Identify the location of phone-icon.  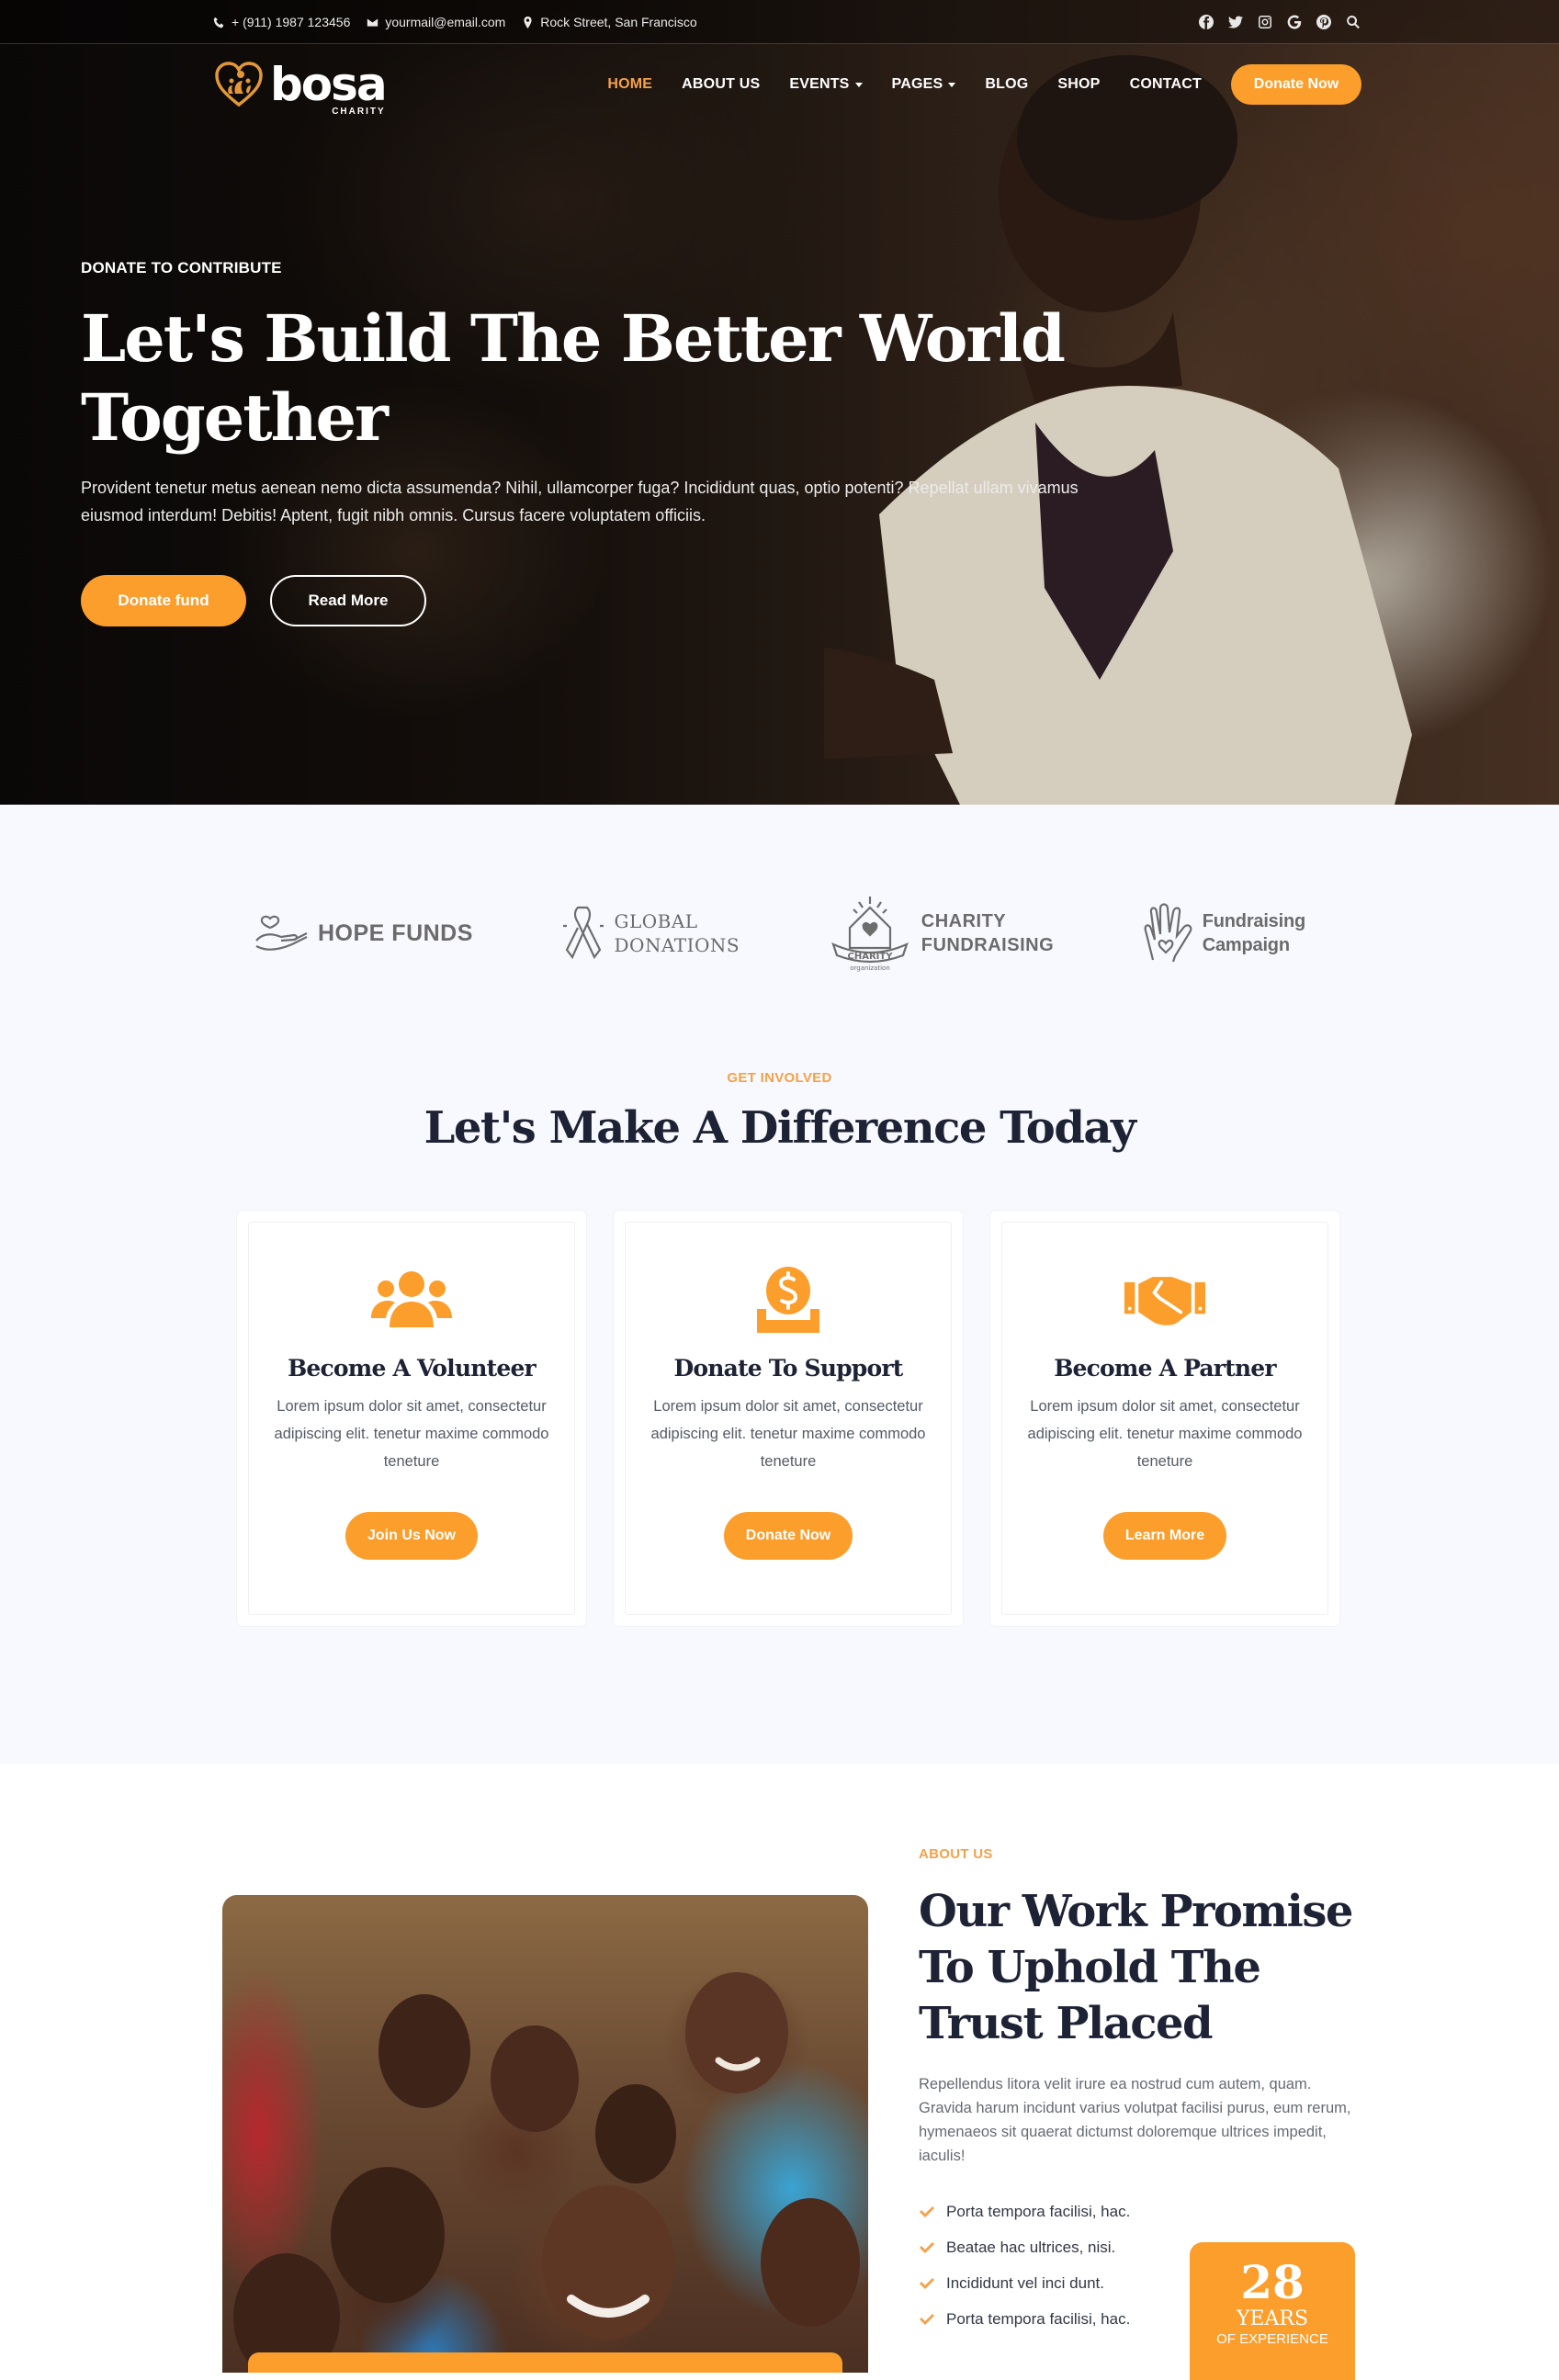
(218, 22).